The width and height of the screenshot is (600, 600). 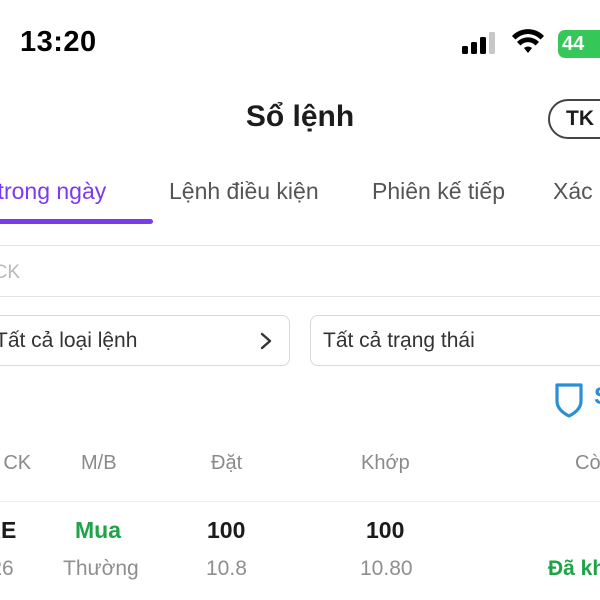 I want to click on row-status: Đã khớp, so click(x=574, y=568).